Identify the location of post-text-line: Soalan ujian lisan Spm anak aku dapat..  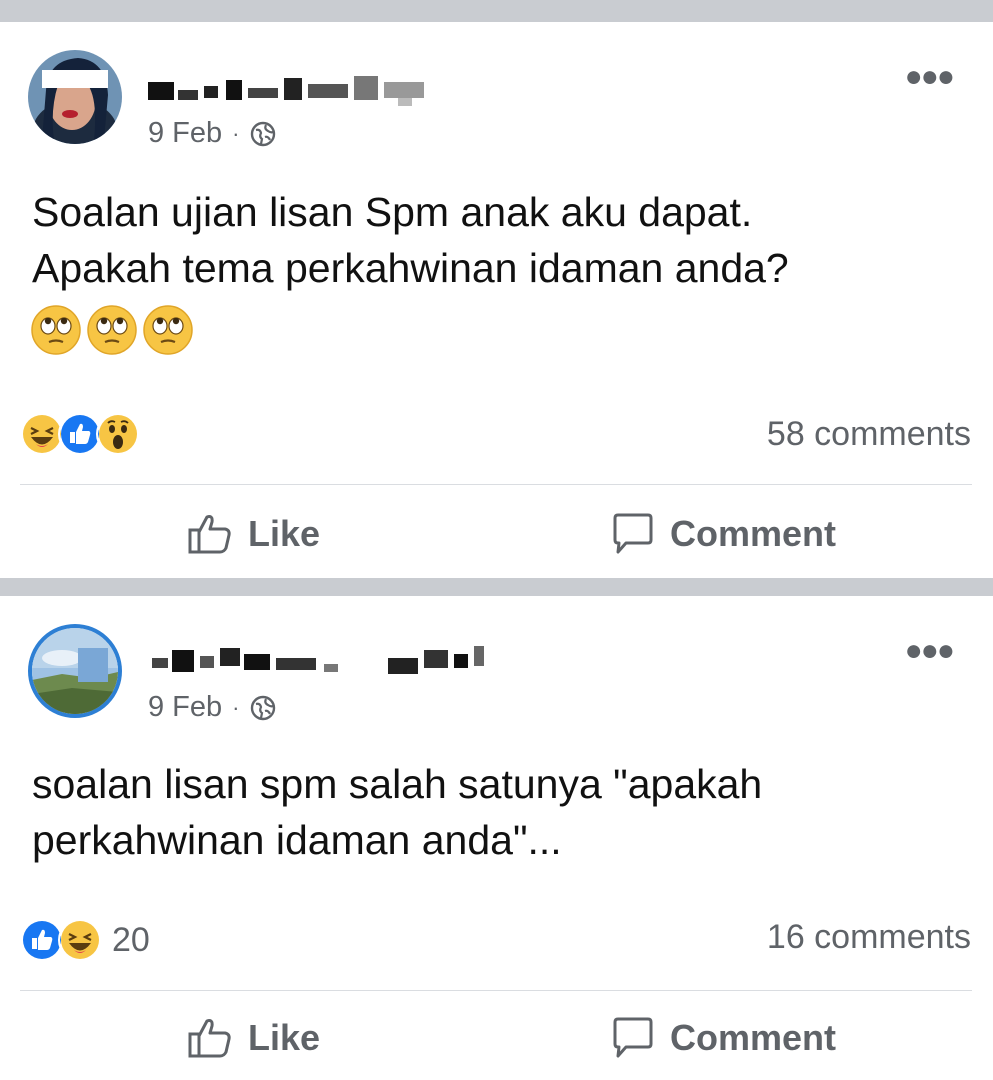
(392, 212).